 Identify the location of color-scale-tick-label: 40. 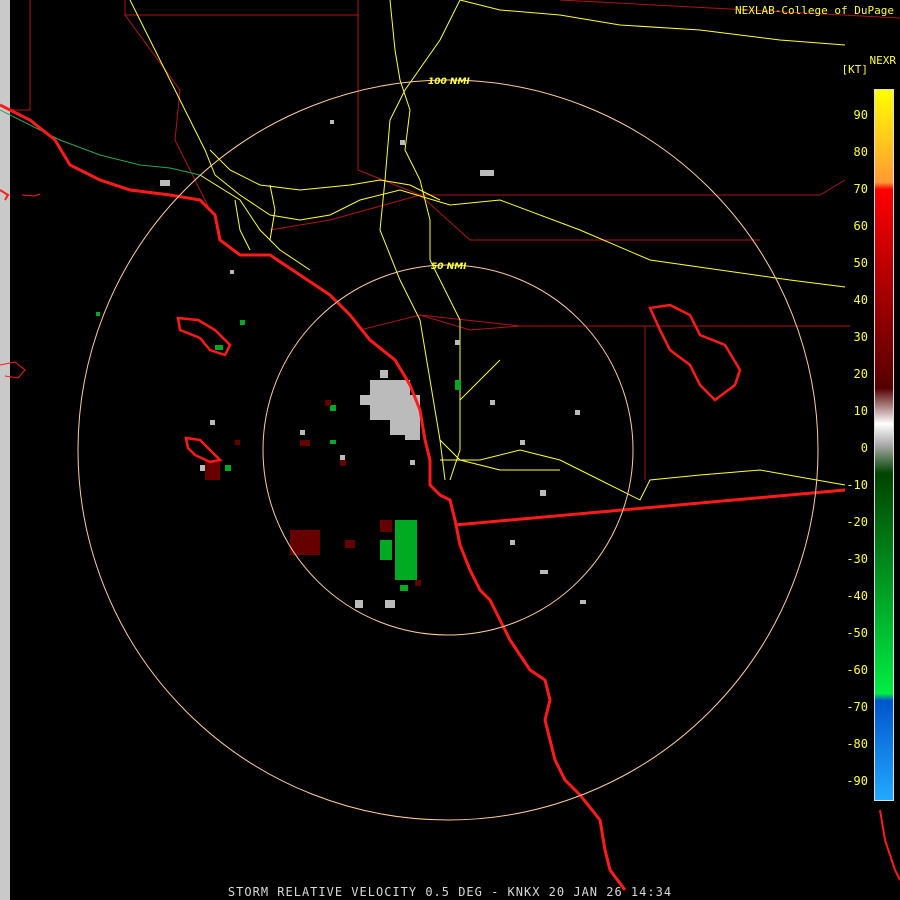
(860, 300).